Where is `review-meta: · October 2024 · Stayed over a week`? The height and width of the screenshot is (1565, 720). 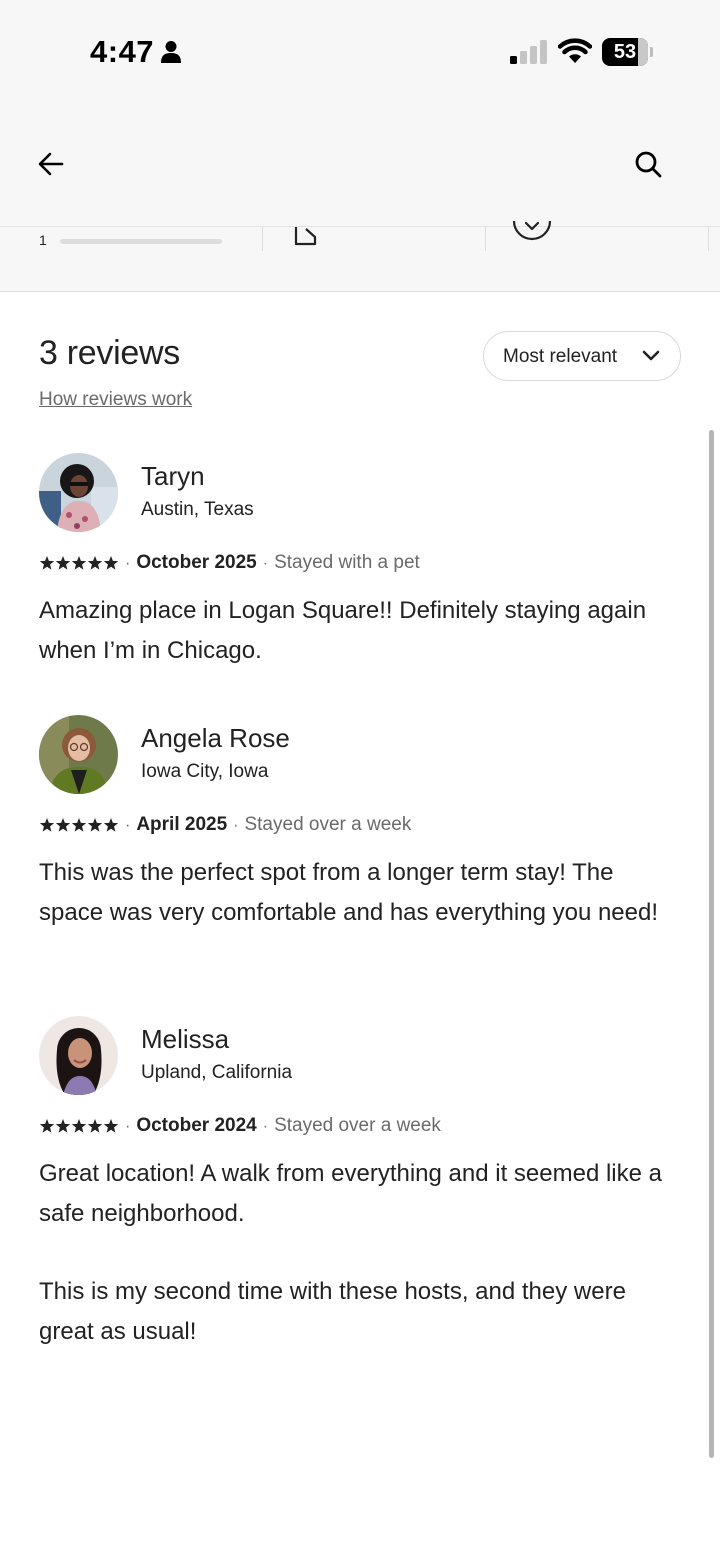 review-meta: · October 2024 · Stayed over a week is located at coordinates (240, 1127).